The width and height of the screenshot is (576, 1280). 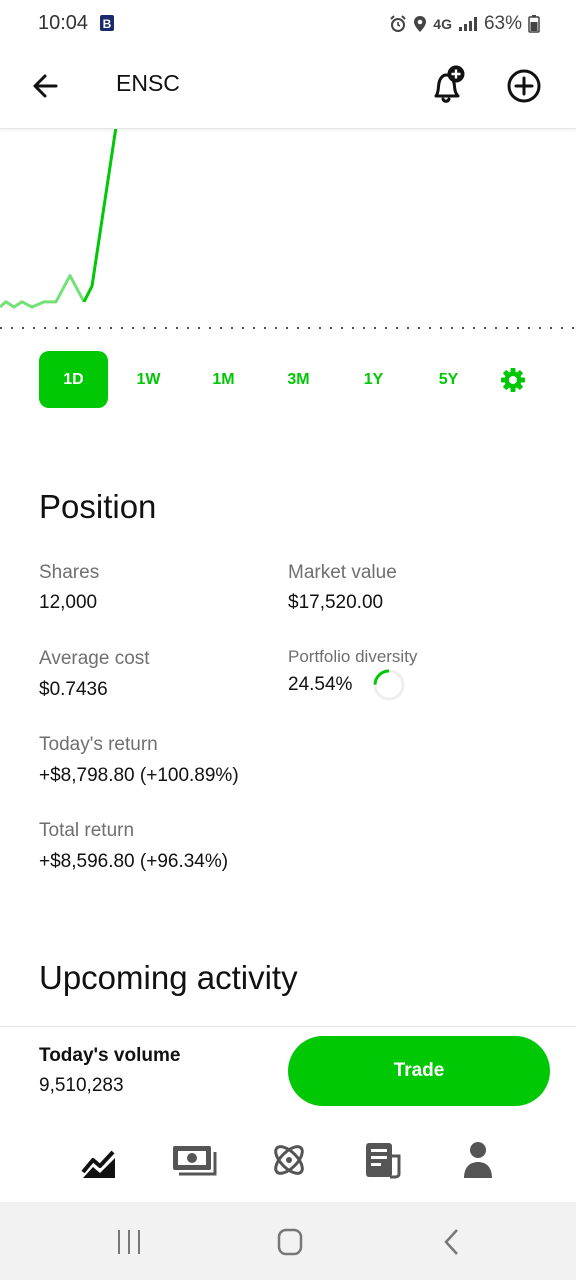 What do you see at coordinates (502, 23) in the screenshot?
I see `battery-percent: 63%` at bounding box center [502, 23].